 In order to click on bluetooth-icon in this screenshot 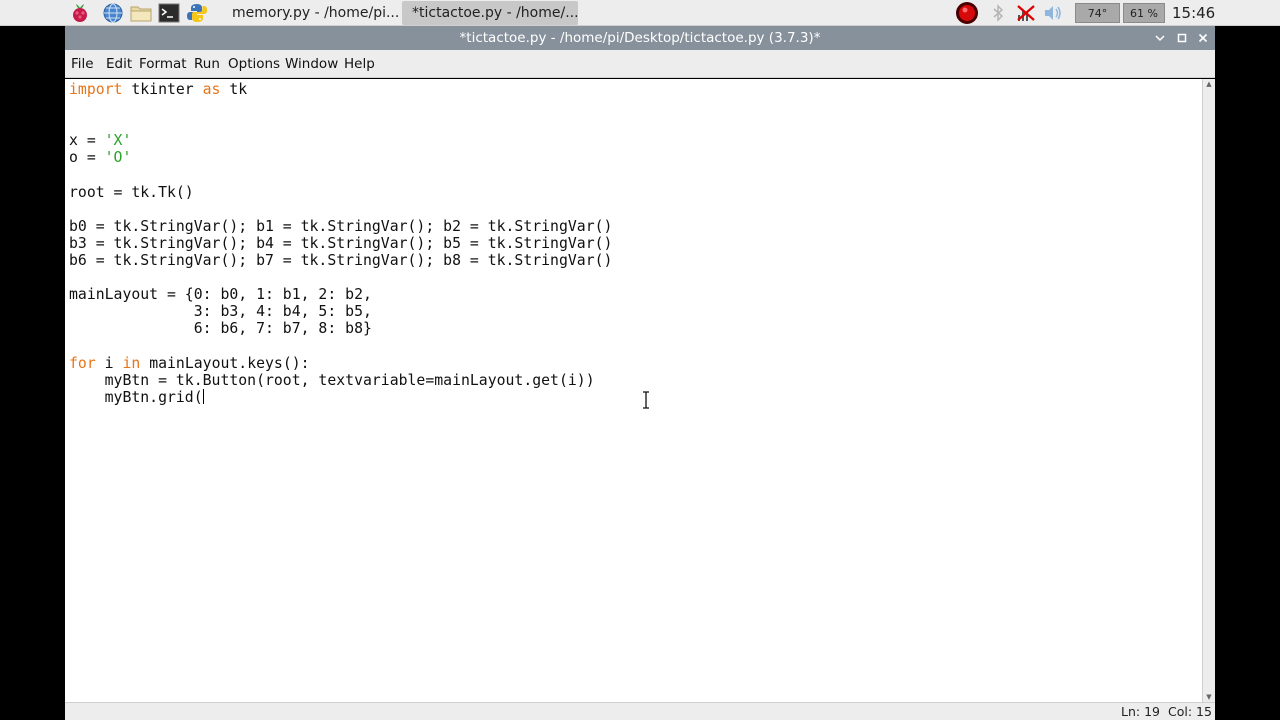, I will do `click(998, 13)`.